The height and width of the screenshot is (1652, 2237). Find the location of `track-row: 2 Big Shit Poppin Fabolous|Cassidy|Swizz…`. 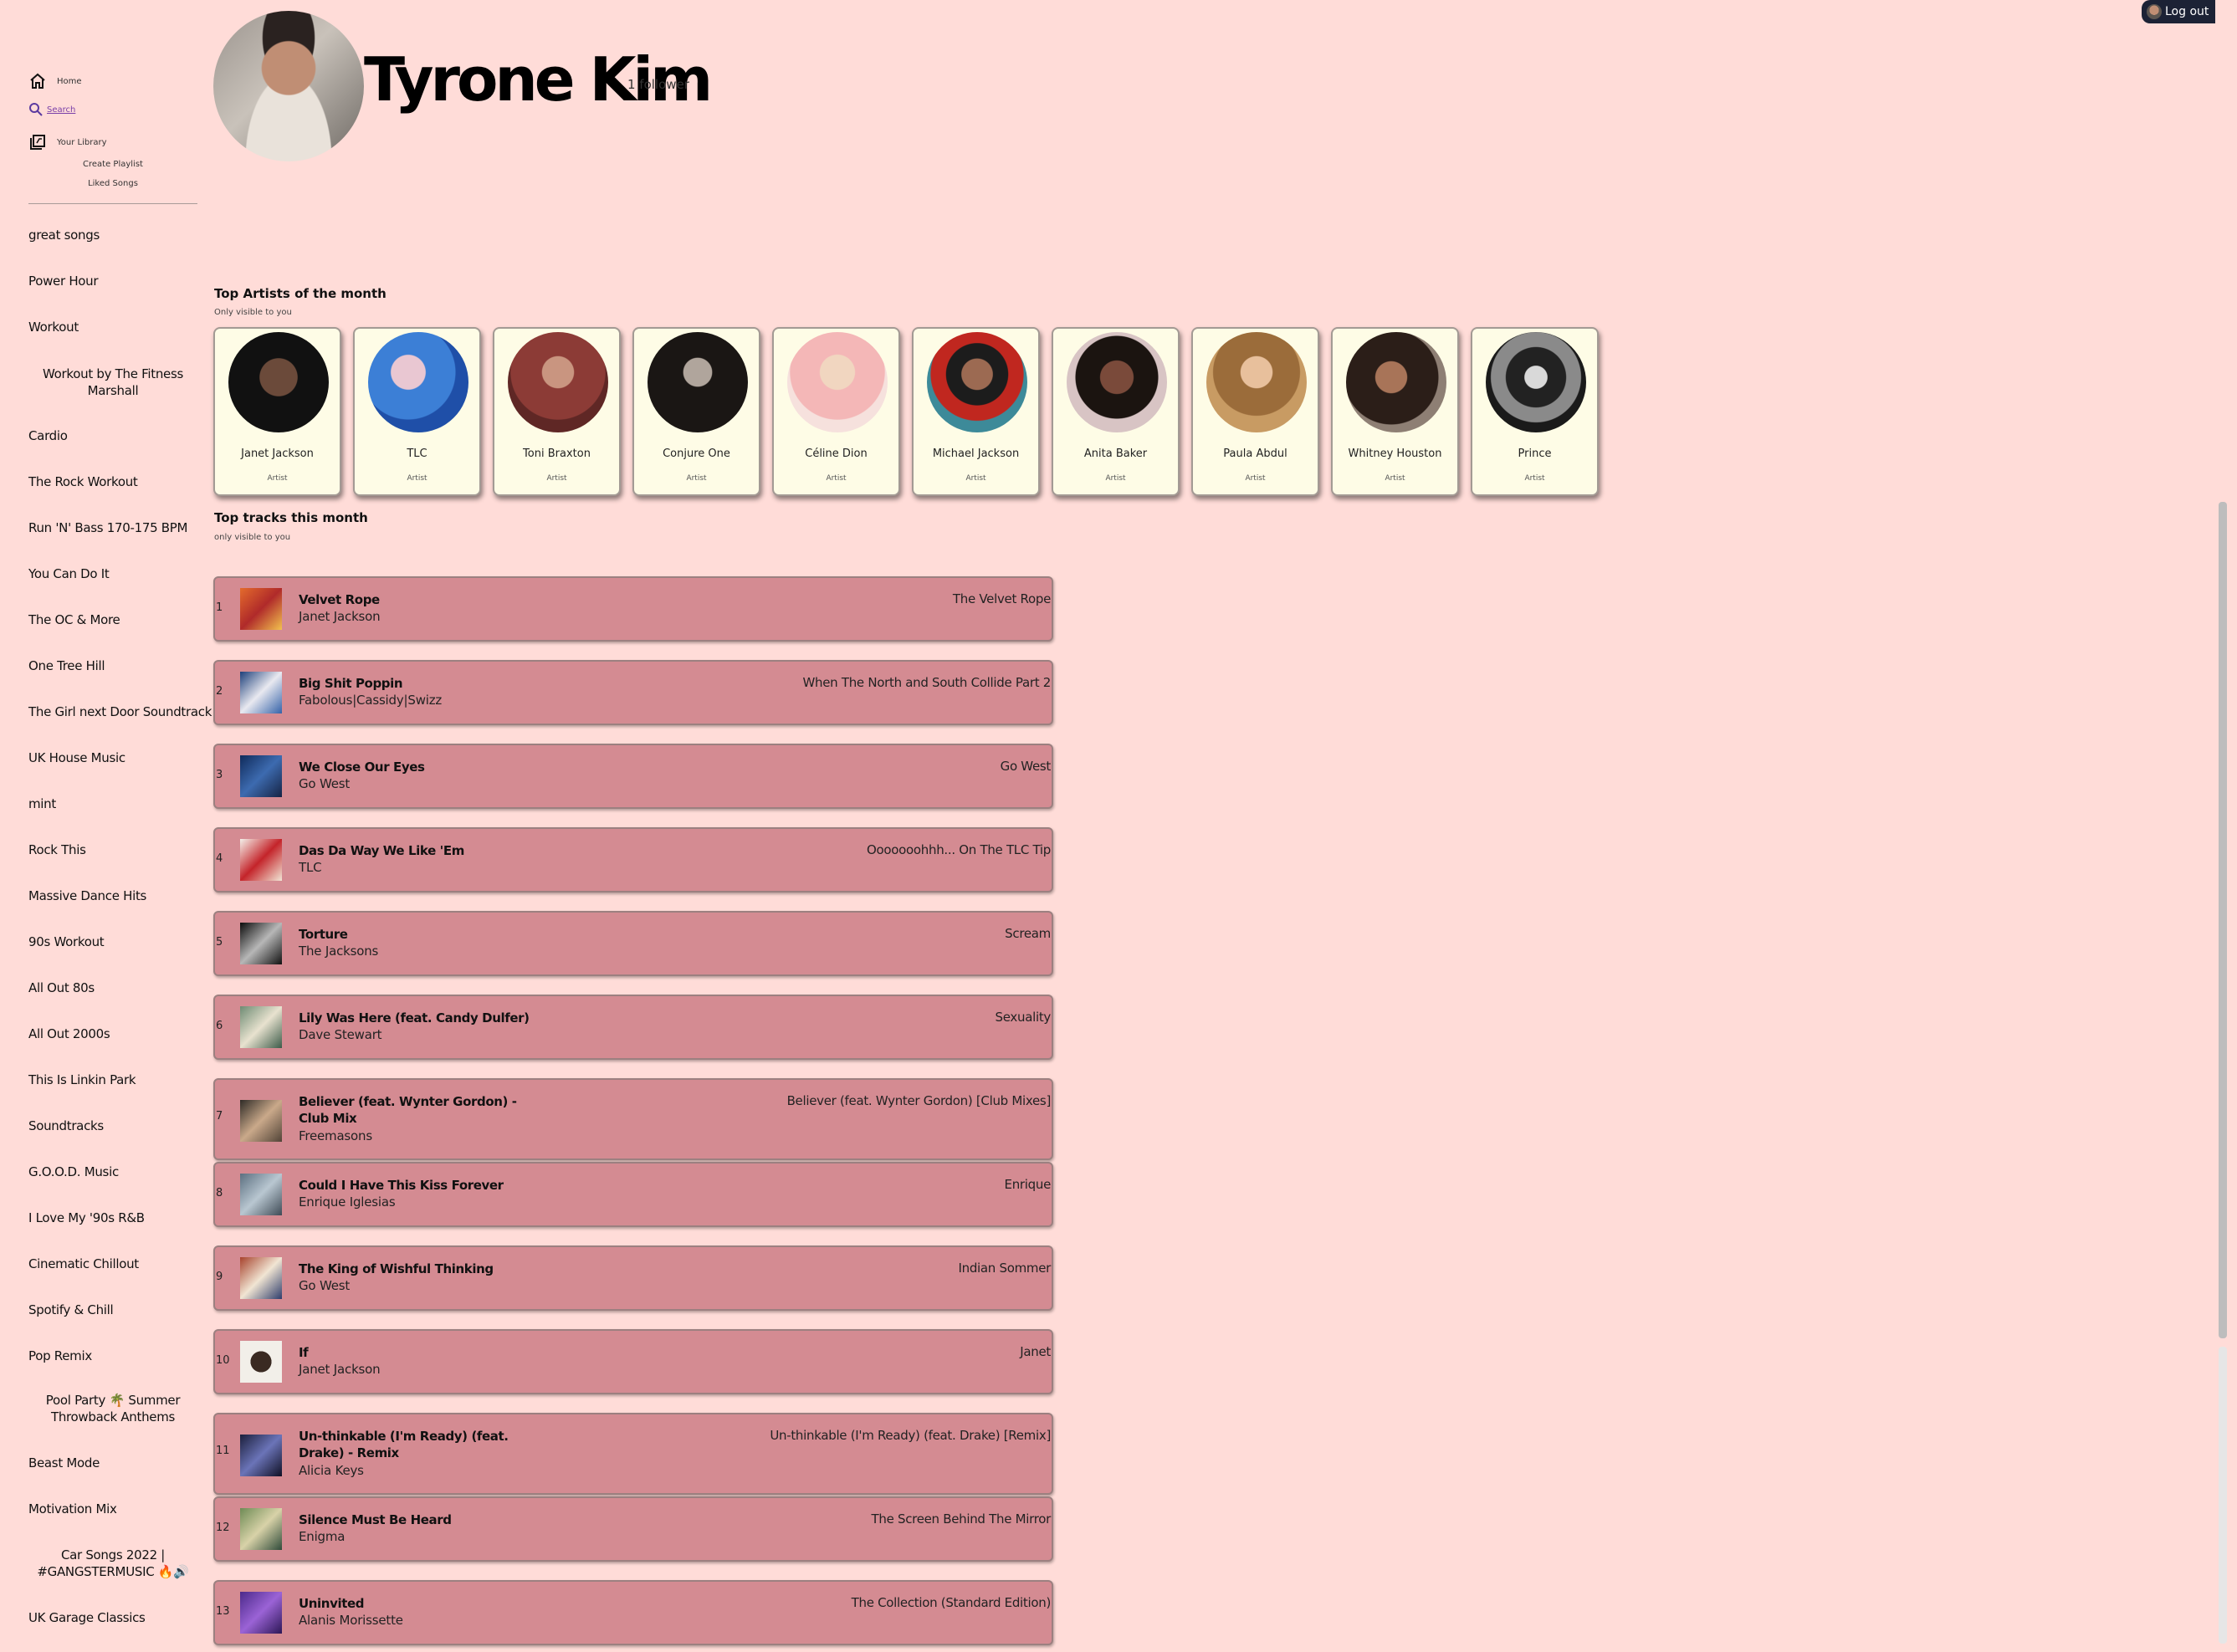

track-row: 2 Big Shit Poppin Fabolous|Cassidy|Swizz… is located at coordinates (633, 692).